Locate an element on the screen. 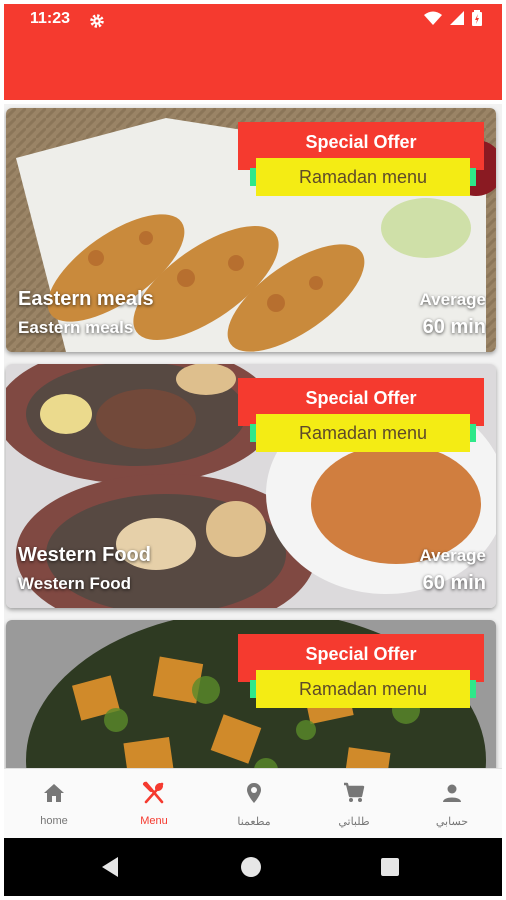 The width and height of the screenshot is (506, 900). status-bar: 11:23 is located at coordinates (253, 19).